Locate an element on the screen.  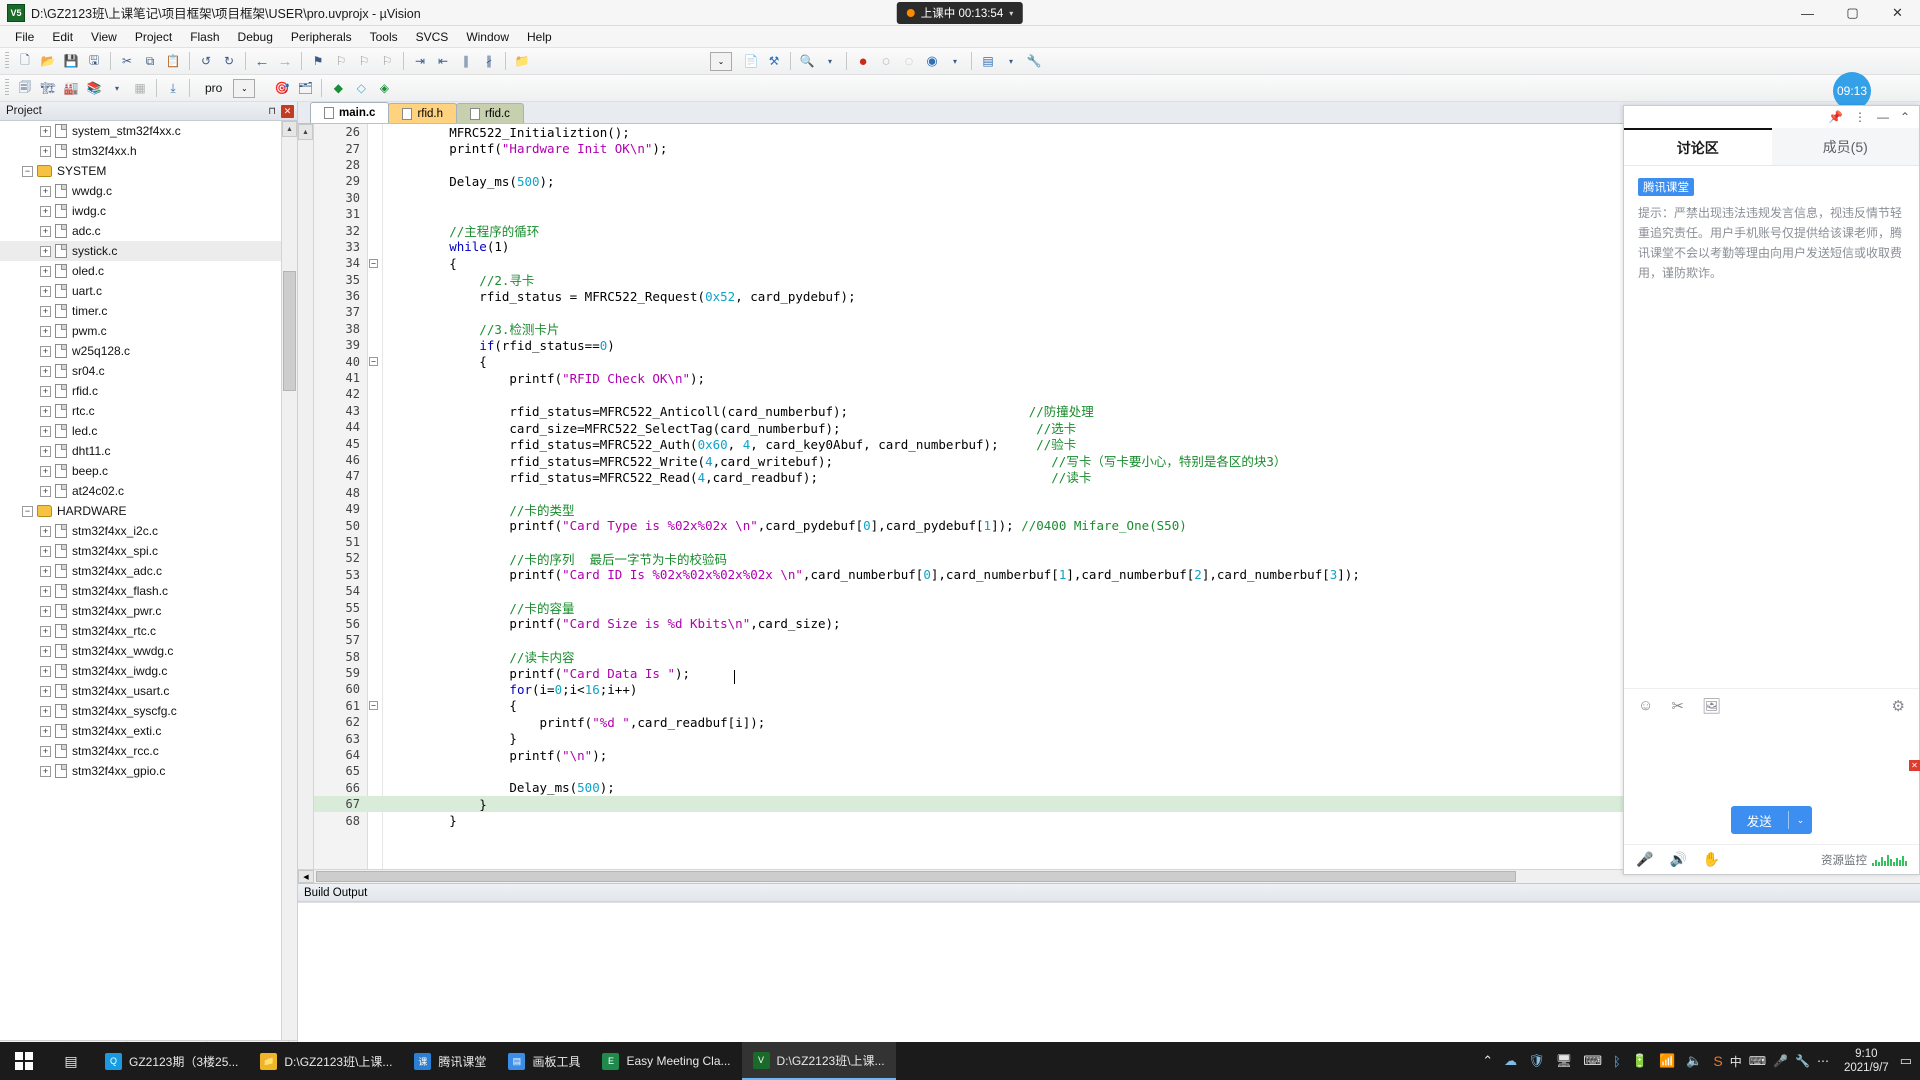
tree-item: + wwdg.c is located at coordinates (148, 191).